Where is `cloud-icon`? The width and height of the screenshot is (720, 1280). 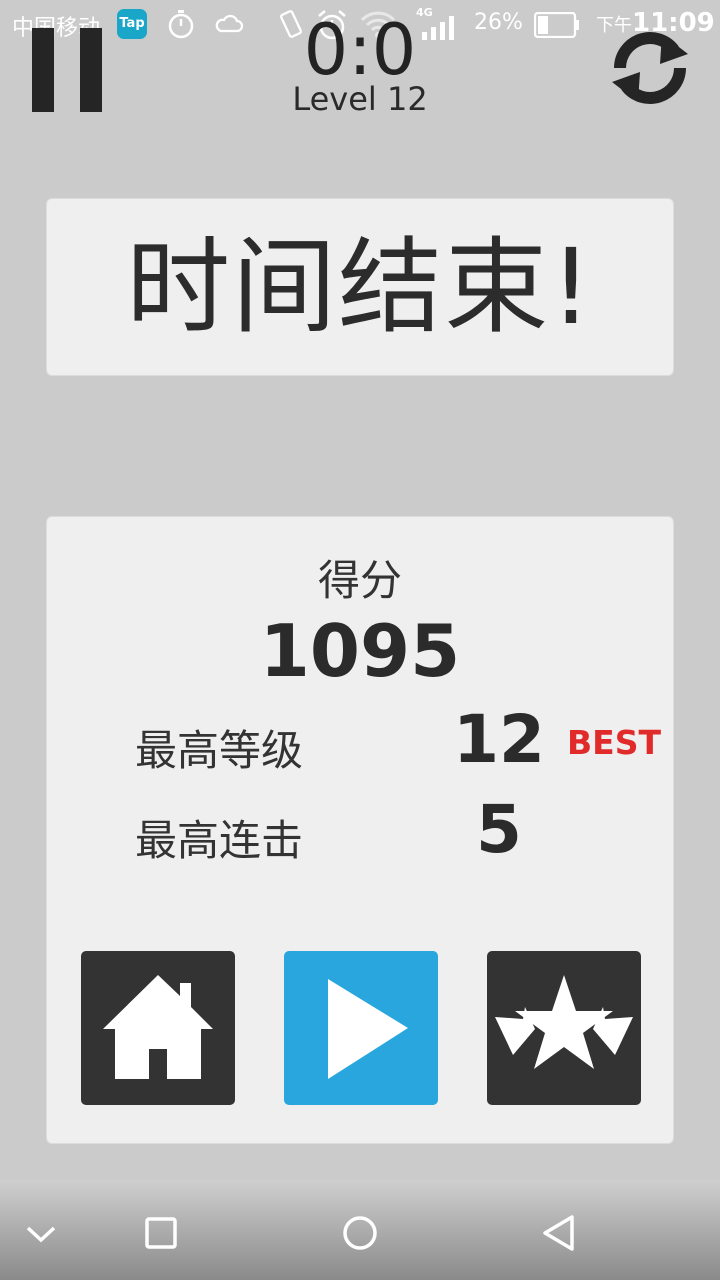 cloud-icon is located at coordinates (229, 23).